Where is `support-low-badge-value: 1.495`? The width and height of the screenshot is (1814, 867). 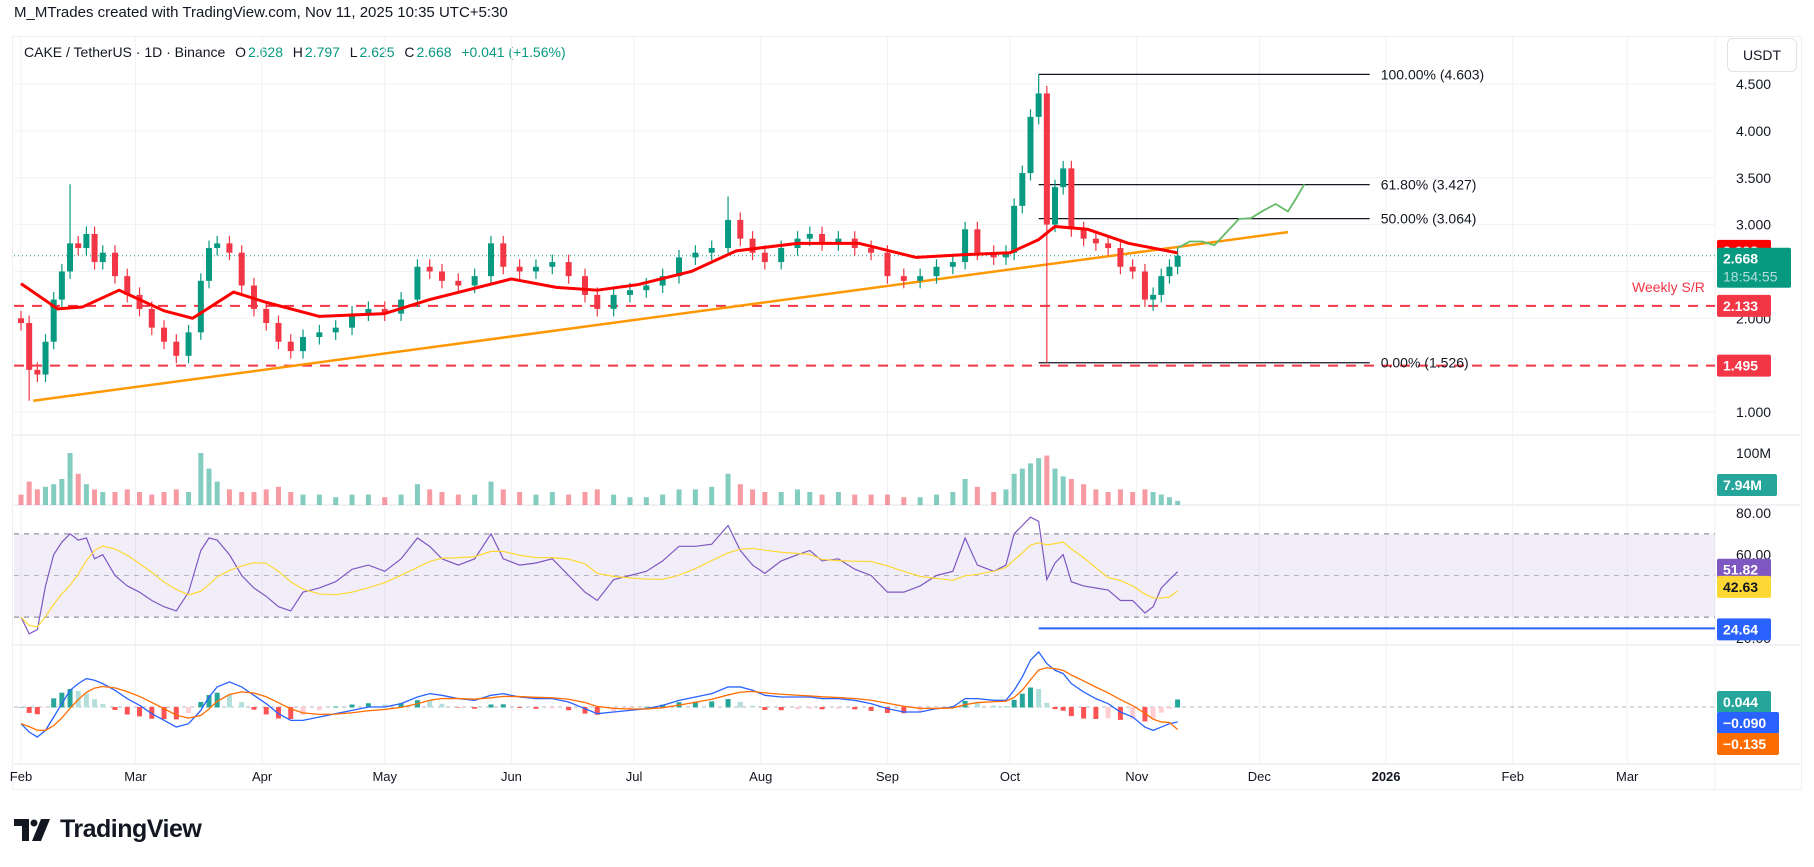
support-low-badge-value: 1.495 is located at coordinates (1740, 366).